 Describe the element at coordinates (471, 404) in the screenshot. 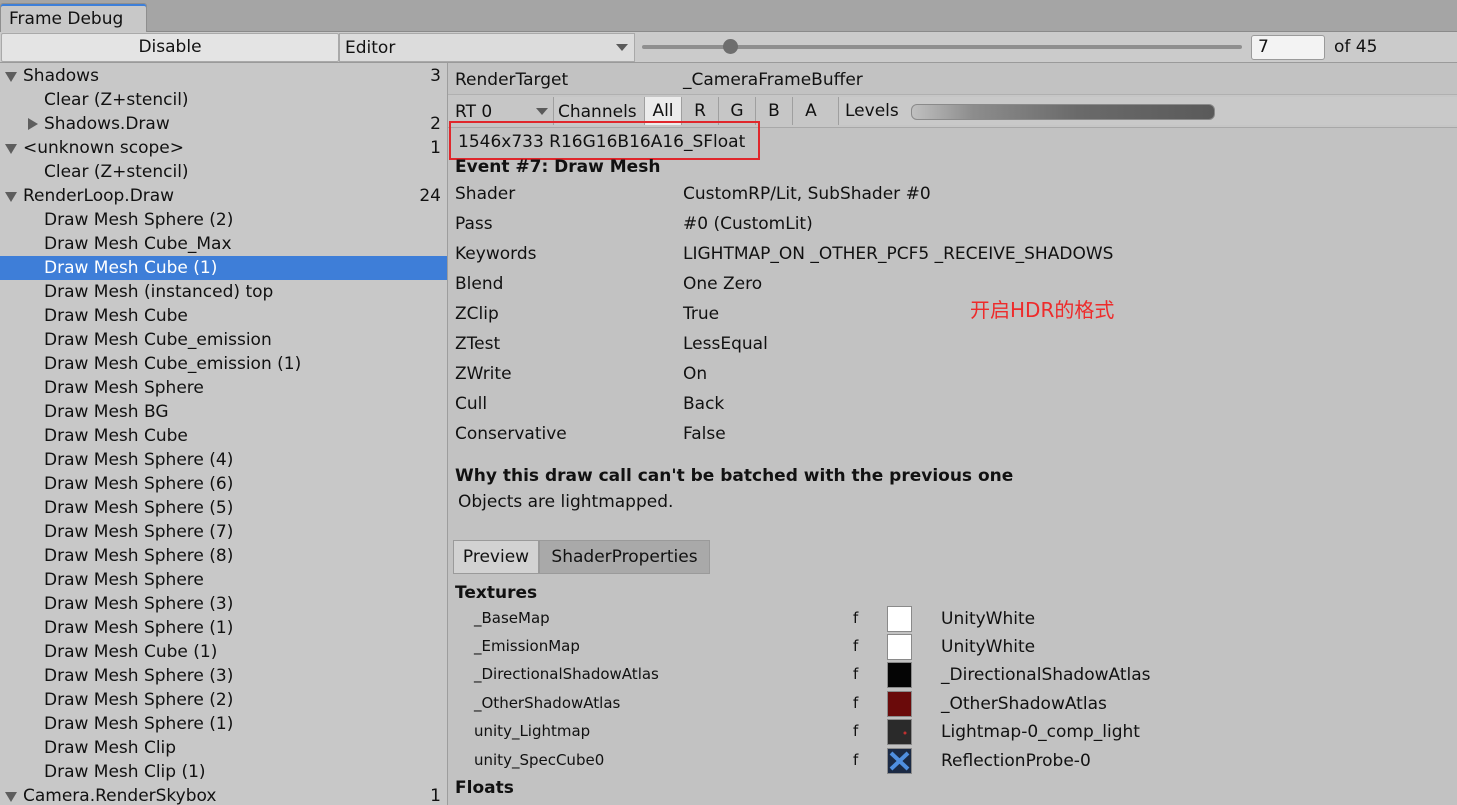

I see `property-key: Cull` at that location.